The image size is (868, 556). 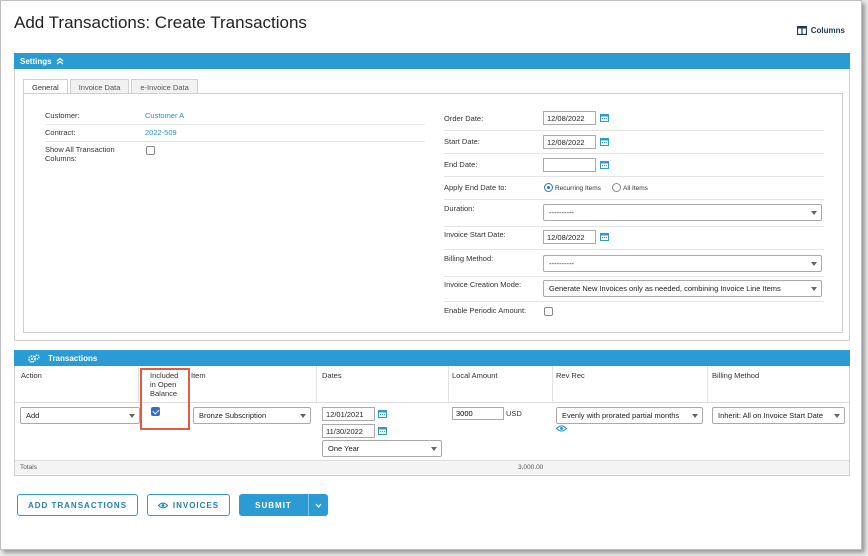 What do you see at coordinates (164, 86) in the screenshot?
I see `tab-e-invoice-data: e-Invoice Data` at bounding box center [164, 86].